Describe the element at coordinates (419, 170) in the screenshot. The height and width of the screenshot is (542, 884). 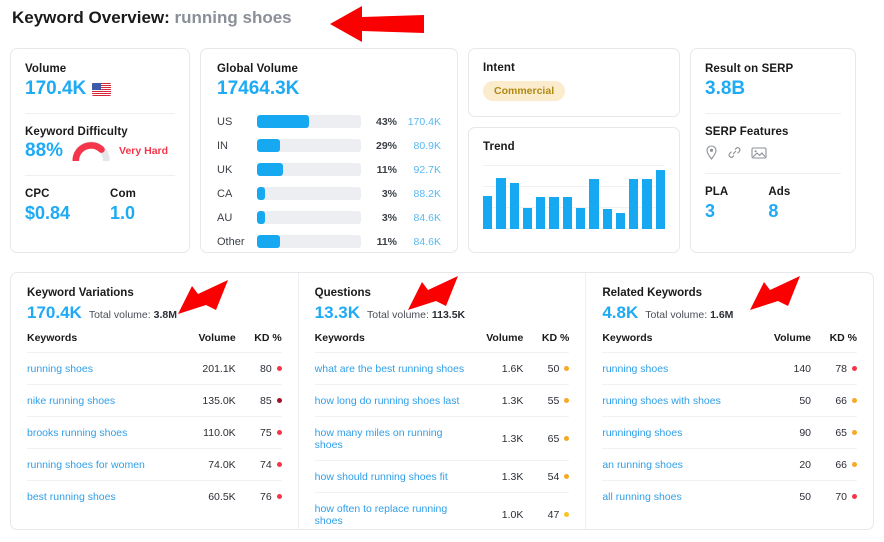
I see `country-volume: 92.7K` at that location.